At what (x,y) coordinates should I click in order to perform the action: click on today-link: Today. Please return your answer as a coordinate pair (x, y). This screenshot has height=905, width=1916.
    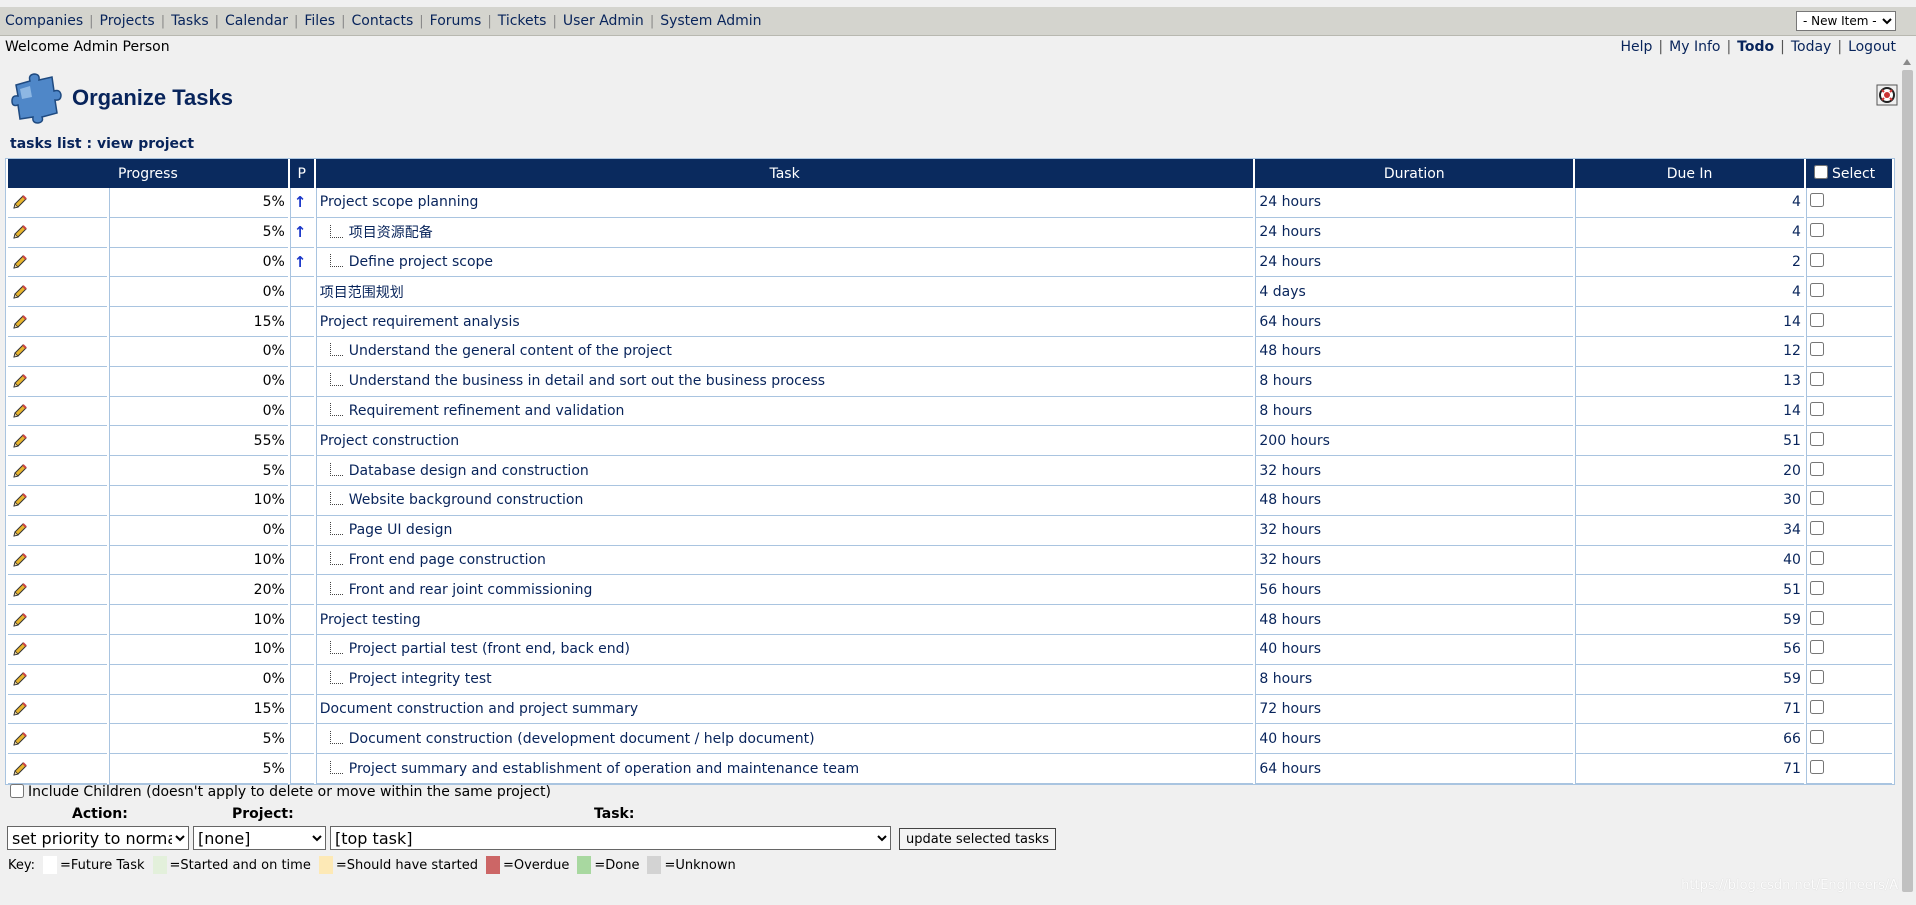
    Looking at the image, I should click on (1811, 47).